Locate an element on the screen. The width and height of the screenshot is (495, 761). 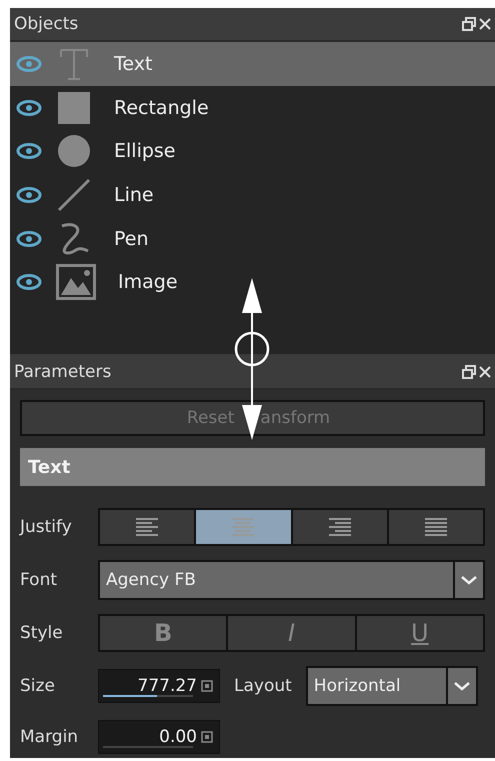
object-row: Image is located at coordinates (252, 282).